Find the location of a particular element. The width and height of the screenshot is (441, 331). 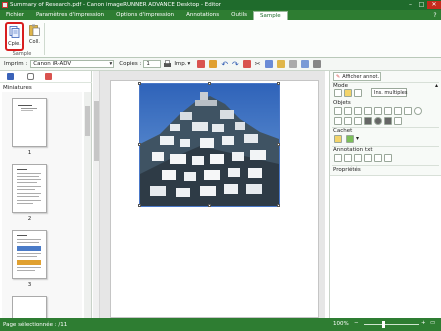

status-bar: Page sélectionnée : /11 100% − + ▭ is located at coordinates (220, 324).